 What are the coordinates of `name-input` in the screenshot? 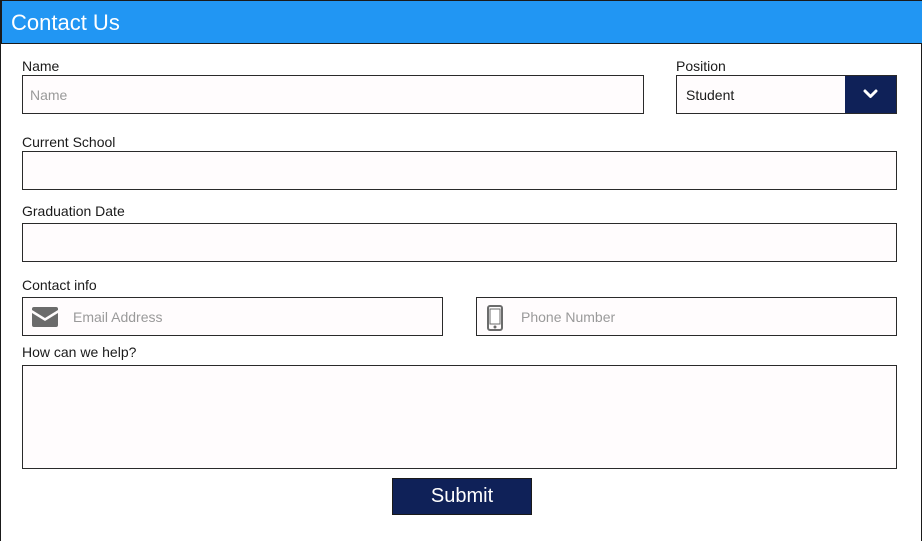 It's located at (333, 94).